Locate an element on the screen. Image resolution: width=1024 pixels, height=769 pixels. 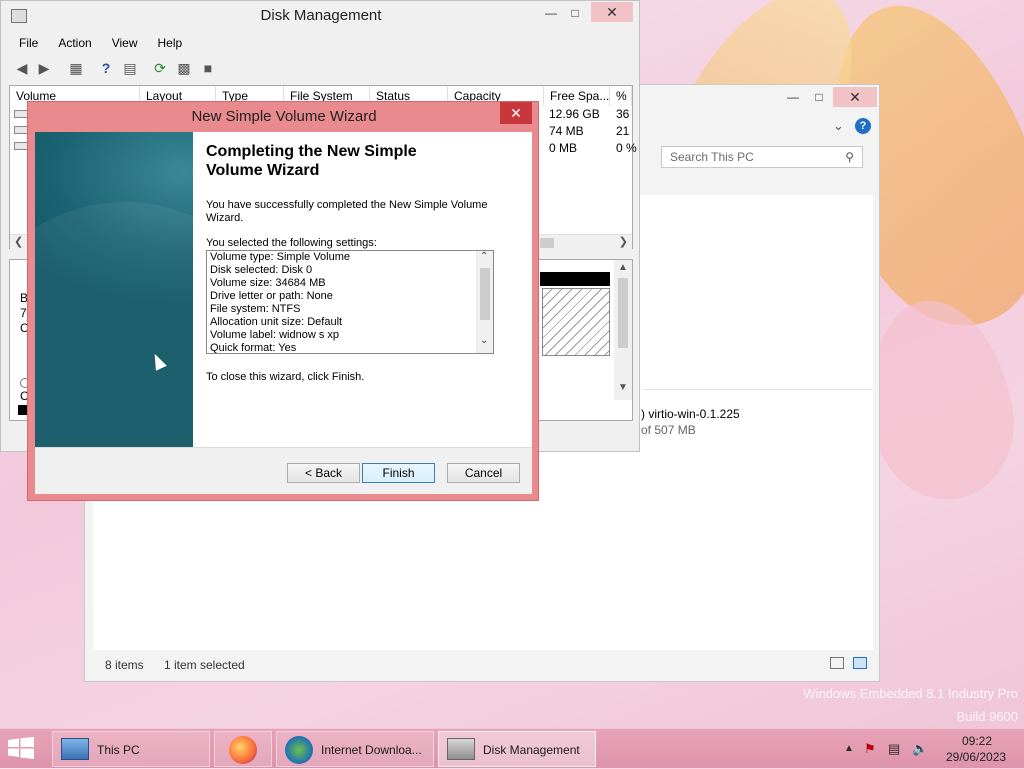
search-placeholder: Search This PC is located at coordinates (712, 157).